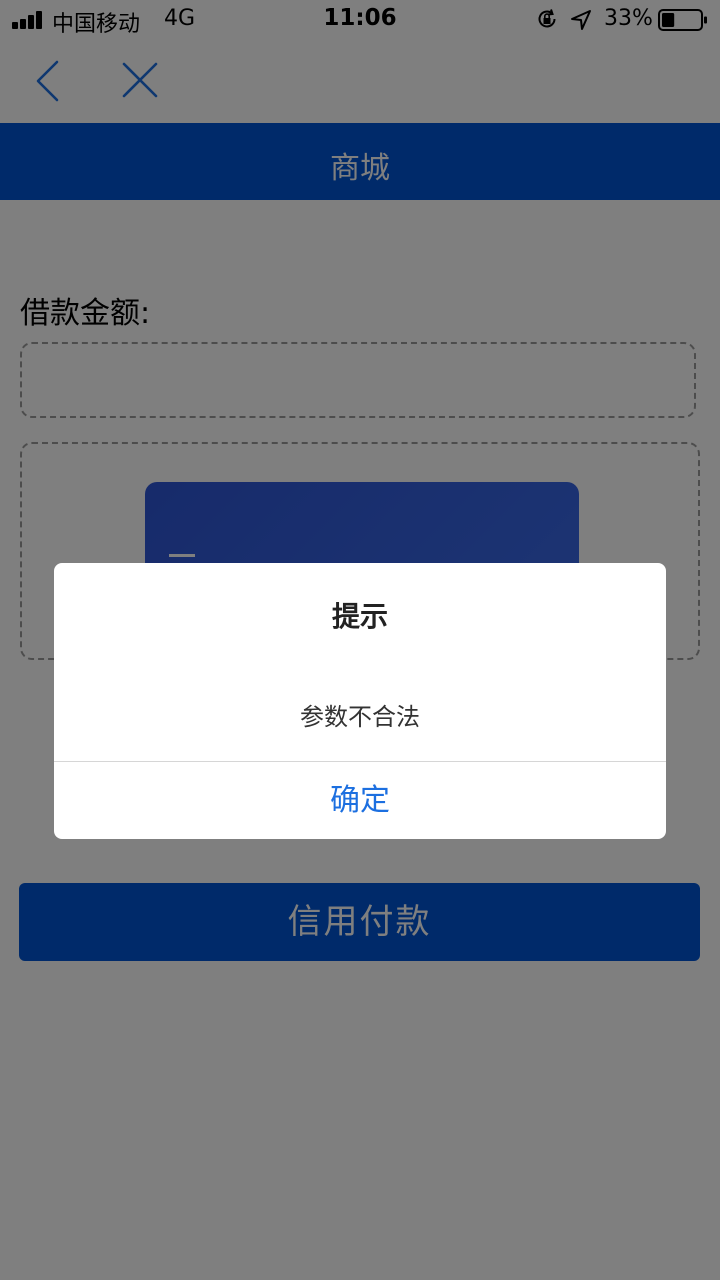 The image size is (720, 1280). Describe the element at coordinates (360, 717) in the screenshot. I see `dialog-message: 参数不合法` at that location.